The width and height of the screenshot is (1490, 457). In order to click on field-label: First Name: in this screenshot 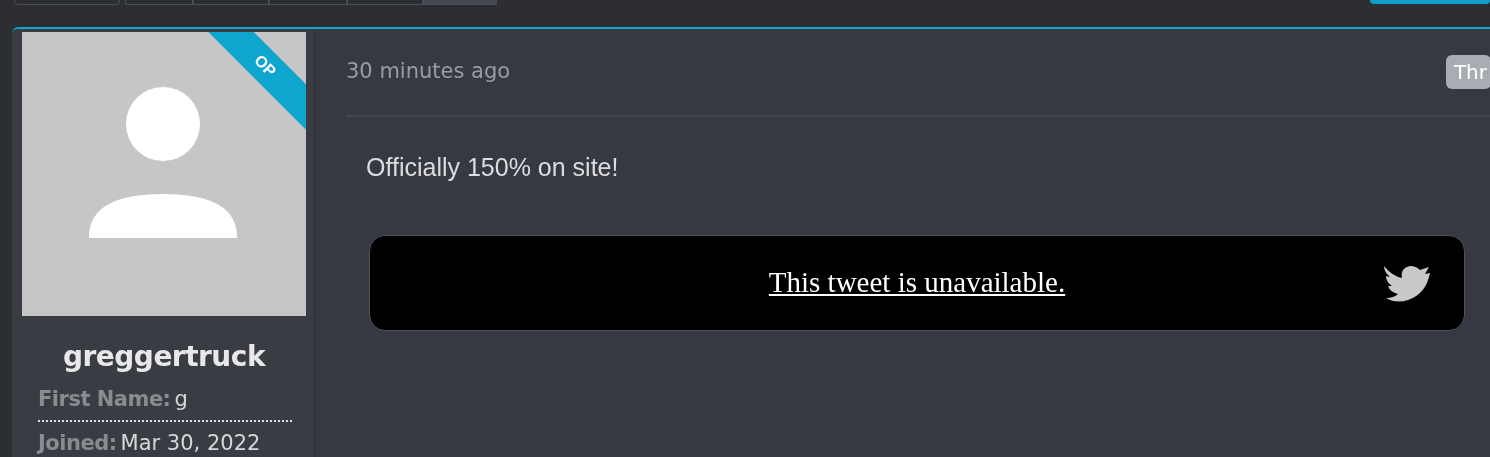, I will do `click(104, 399)`.